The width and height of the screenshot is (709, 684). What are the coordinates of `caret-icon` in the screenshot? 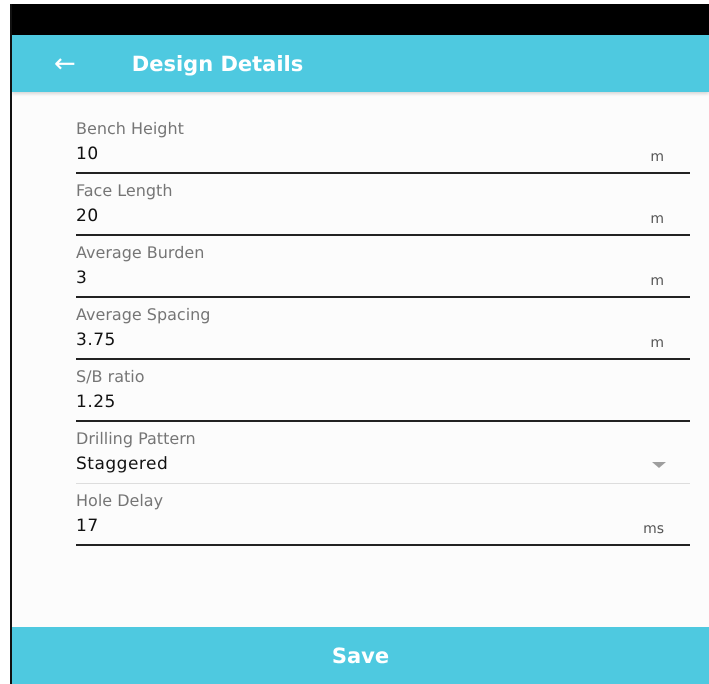 It's located at (659, 465).